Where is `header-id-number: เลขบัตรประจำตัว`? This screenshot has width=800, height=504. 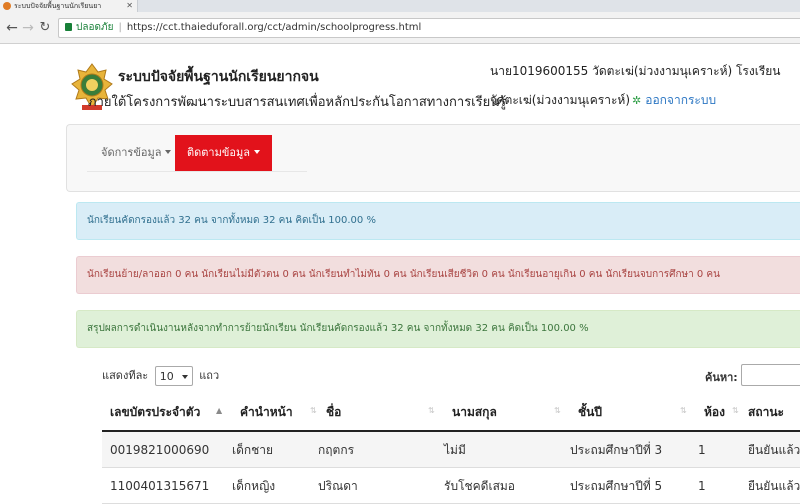
header-id-number: เลขบัตรประจำตัว is located at coordinates (155, 413).